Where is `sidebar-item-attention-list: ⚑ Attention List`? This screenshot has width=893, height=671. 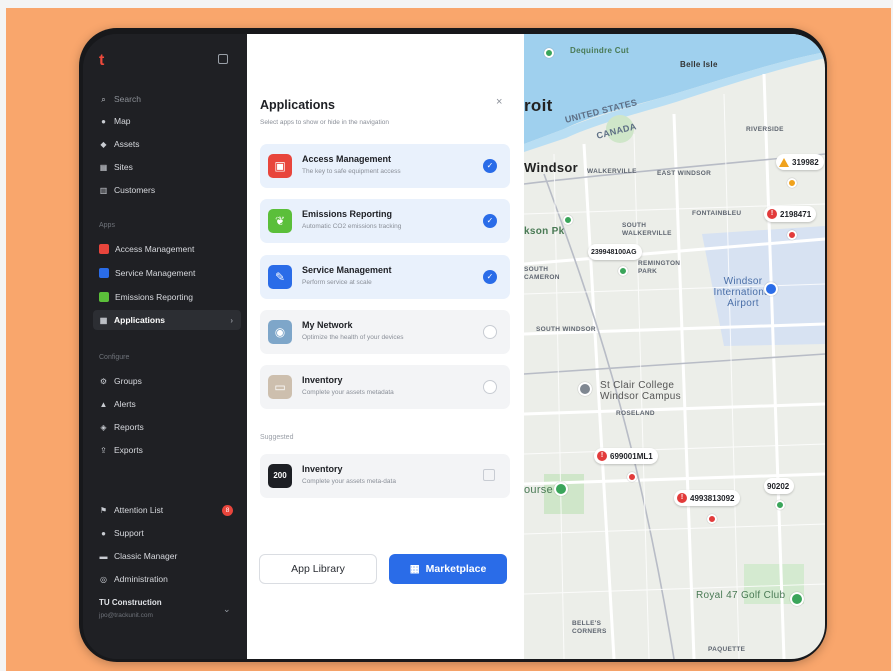
sidebar-item-attention-list: ⚑ Attention List is located at coordinates (131, 510).